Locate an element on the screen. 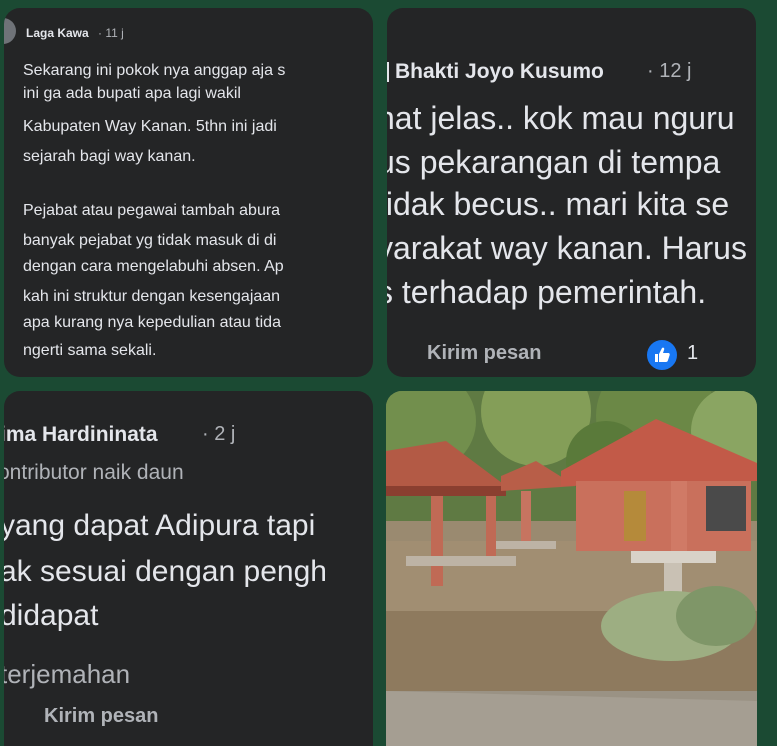  like-icon is located at coordinates (662, 355).